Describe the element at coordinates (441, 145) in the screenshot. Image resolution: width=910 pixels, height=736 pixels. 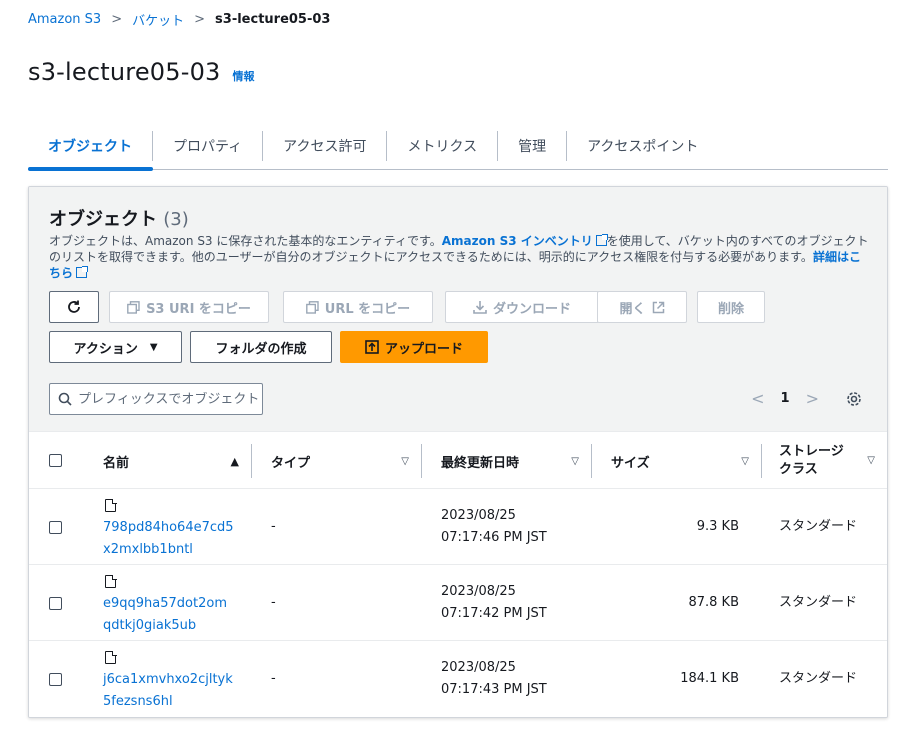
I see `tab-metrics: メトリクス` at that location.